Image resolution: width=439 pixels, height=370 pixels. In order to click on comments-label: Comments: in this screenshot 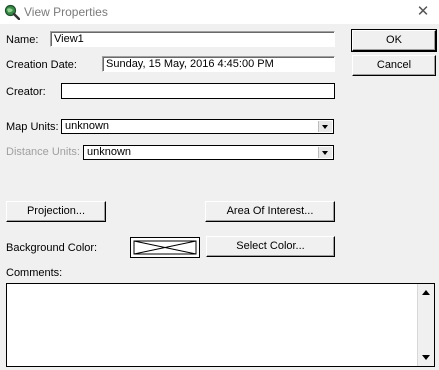, I will do `click(34, 273)`.